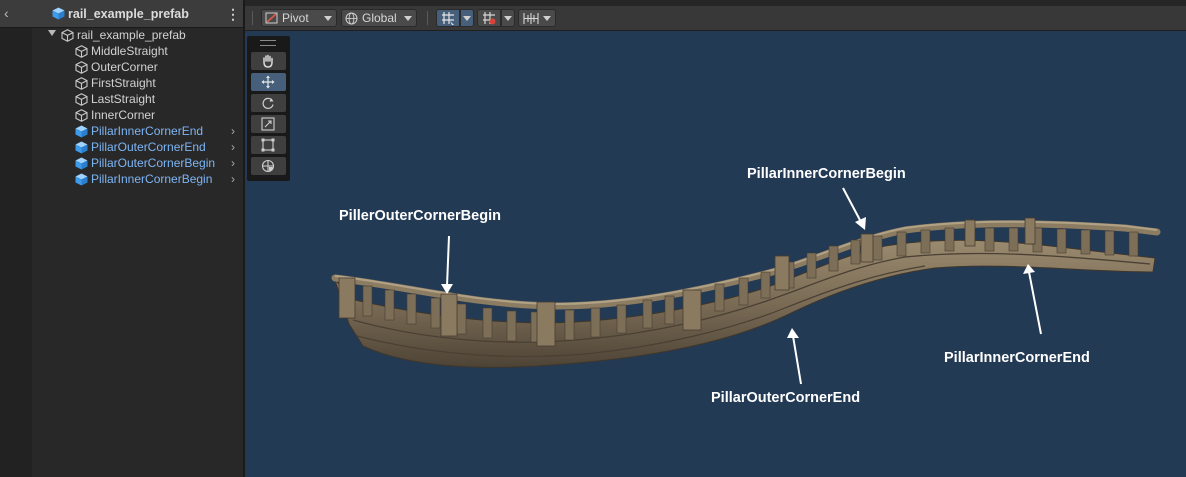 The image size is (1186, 477). Describe the element at coordinates (148, 147) in the screenshot. I see `hierarchy-item-label: PillarOuterCornerEnd` at that location.